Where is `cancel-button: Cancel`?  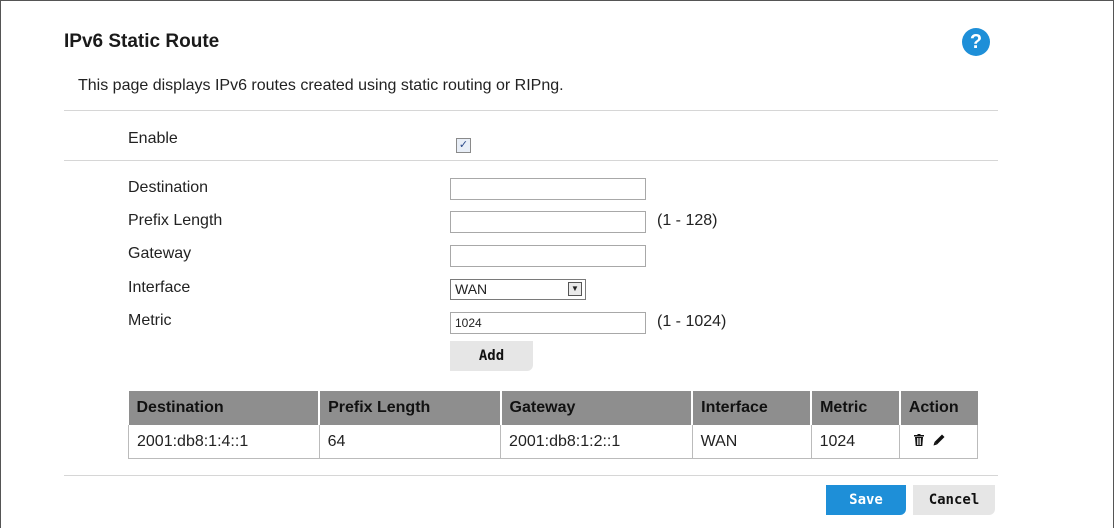 cancel-button: Cancel is located at coordinates (954, 500).